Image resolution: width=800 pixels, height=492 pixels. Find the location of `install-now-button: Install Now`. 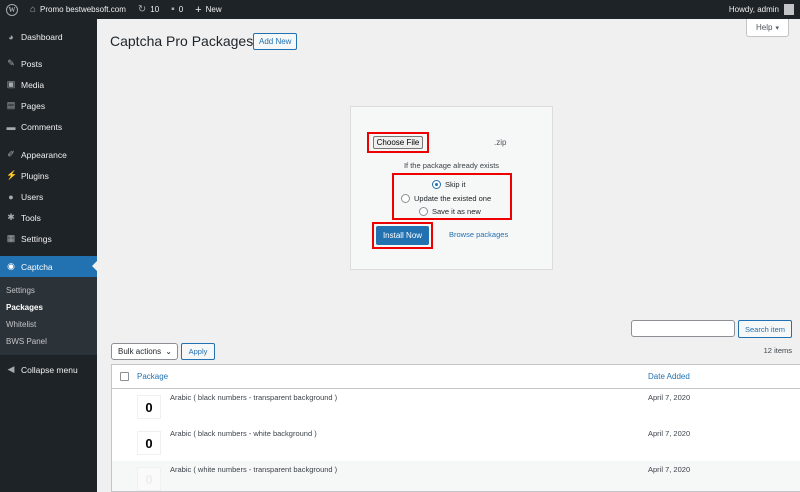

install-now-button: Install Now is located at coordinates (402, 235).